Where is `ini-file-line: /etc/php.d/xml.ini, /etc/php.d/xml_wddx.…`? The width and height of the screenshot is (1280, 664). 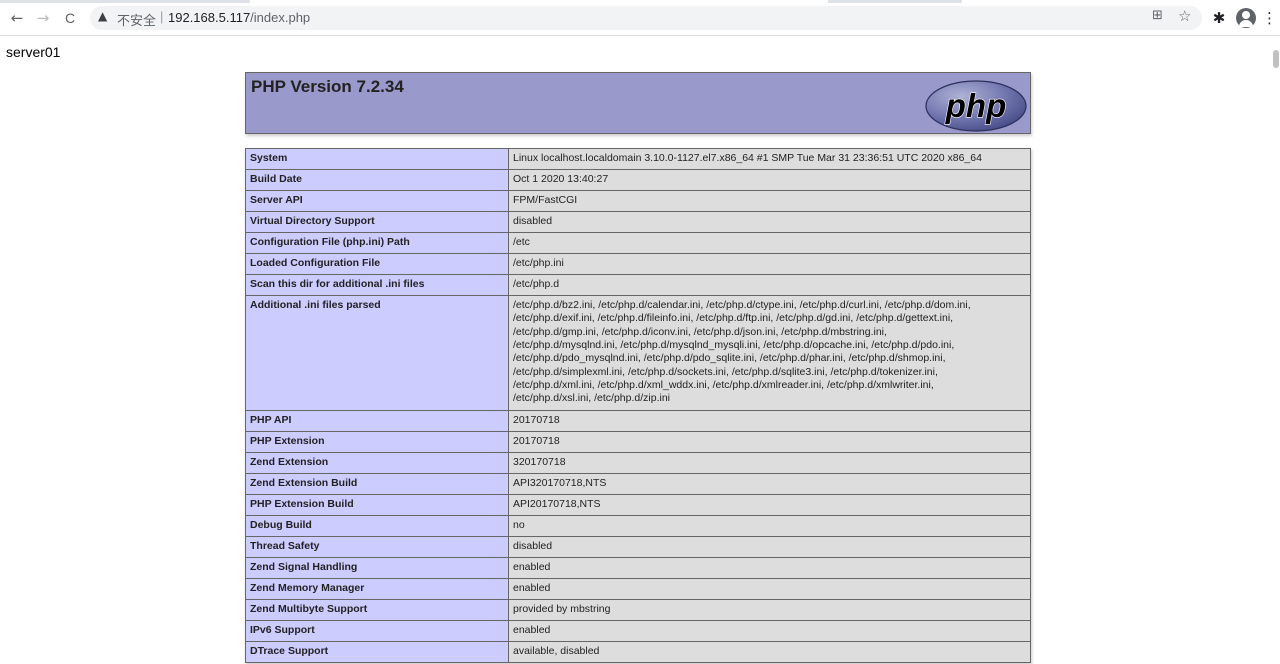
ini-file-line: /etc/php.d/xml.ini, /etc/php.d/xml_wddx.… is located at coordinates (723, 385).